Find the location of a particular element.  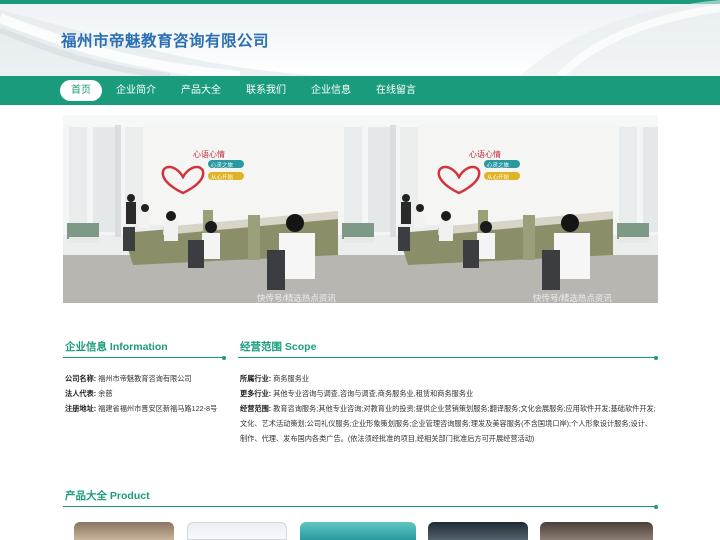

products-rule is located at coordinates (360, 506).